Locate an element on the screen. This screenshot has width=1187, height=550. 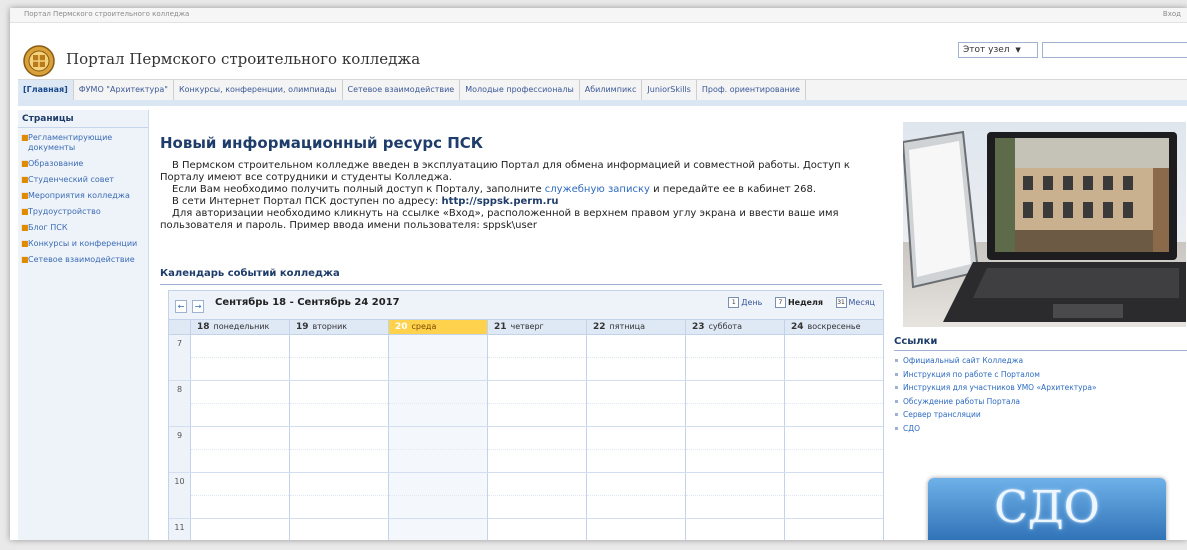
tab-juniorskills: JuniorSkills is located at coordinates (669, 90).